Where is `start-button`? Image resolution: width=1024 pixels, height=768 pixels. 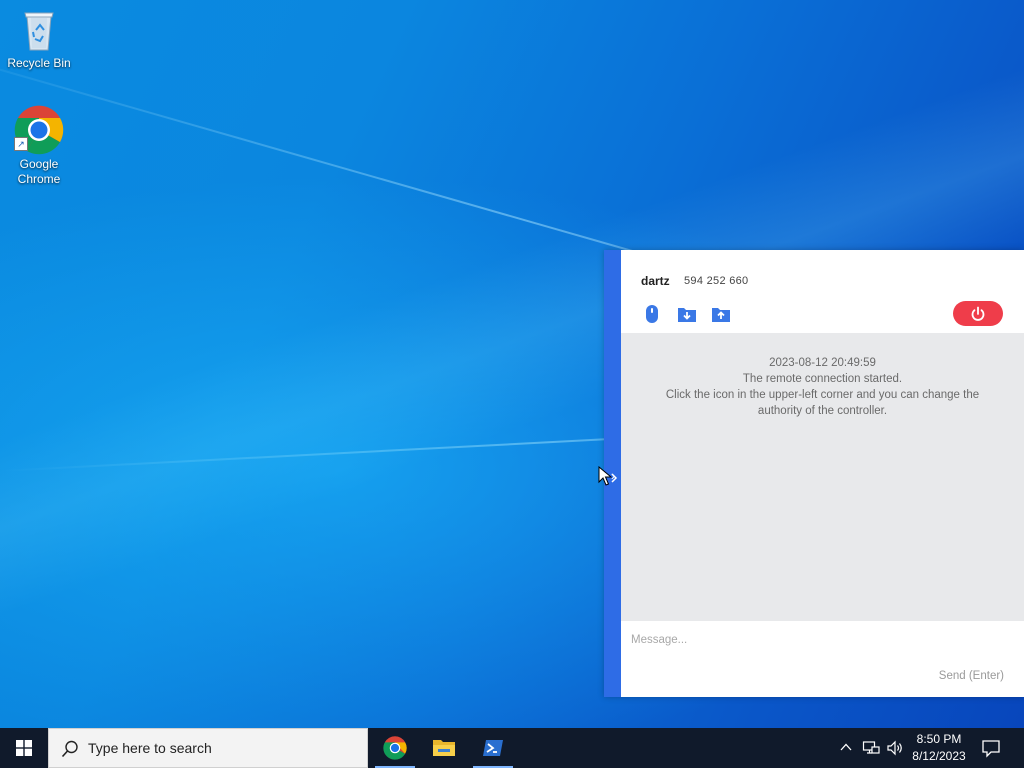
start-button is located at coordinates (24, 748).